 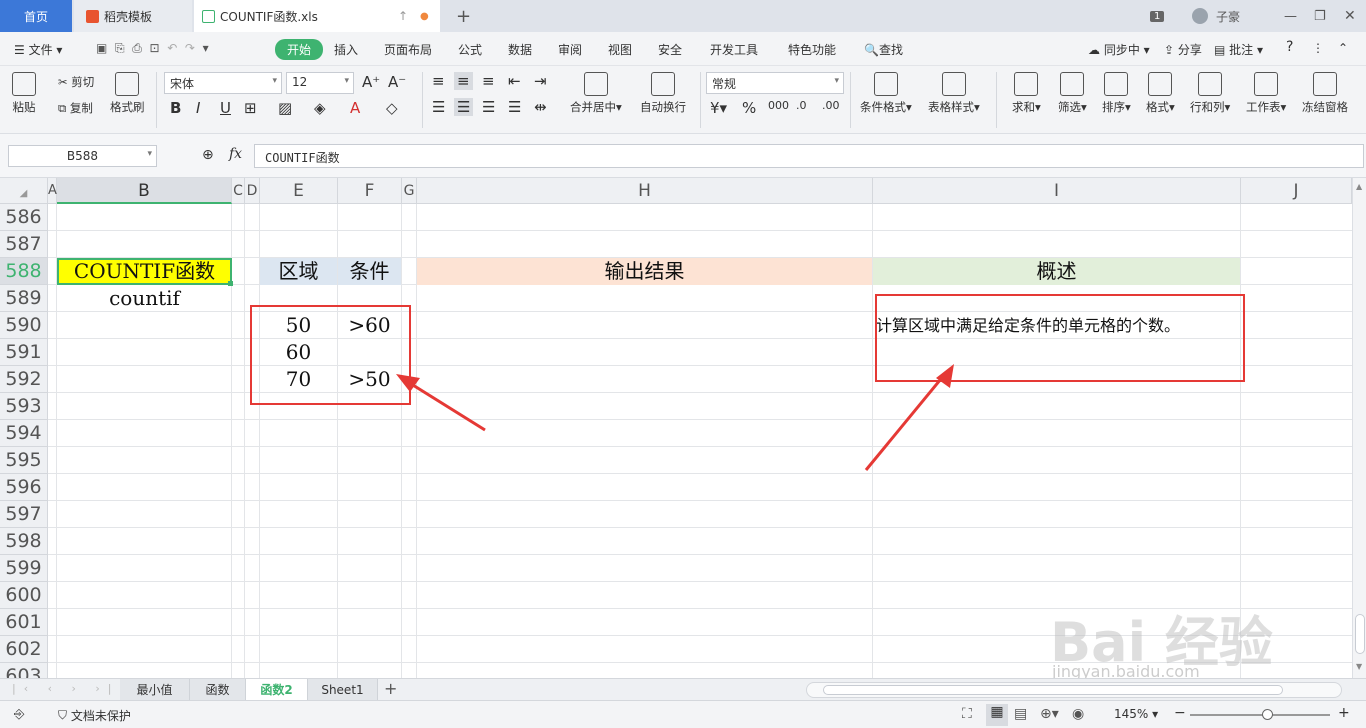 What do you see at coordinates (1260, 715) in the screenshot?
I see `zoom-slider-track` at bounding box center [1260, 715].